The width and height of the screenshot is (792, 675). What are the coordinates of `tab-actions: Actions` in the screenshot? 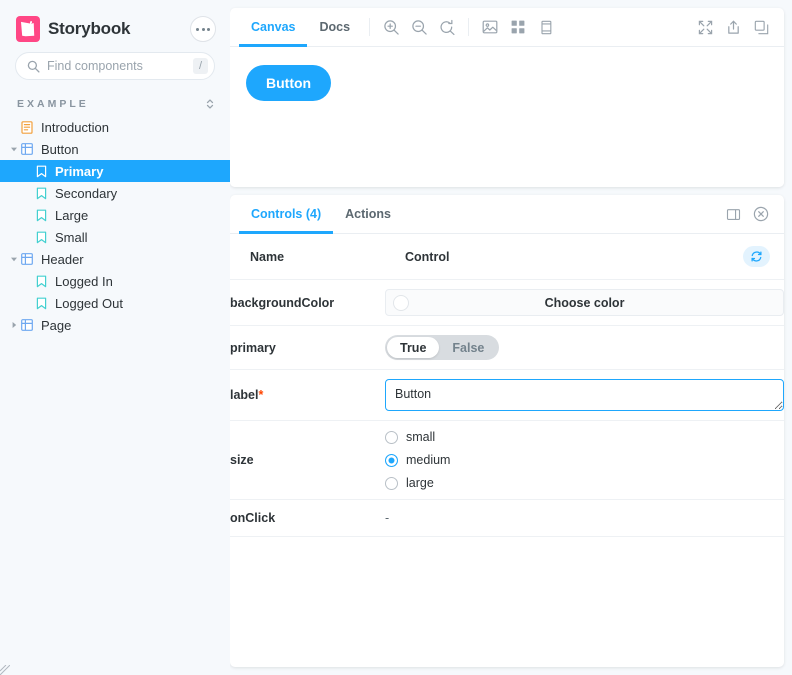 It's located at (368, 214).